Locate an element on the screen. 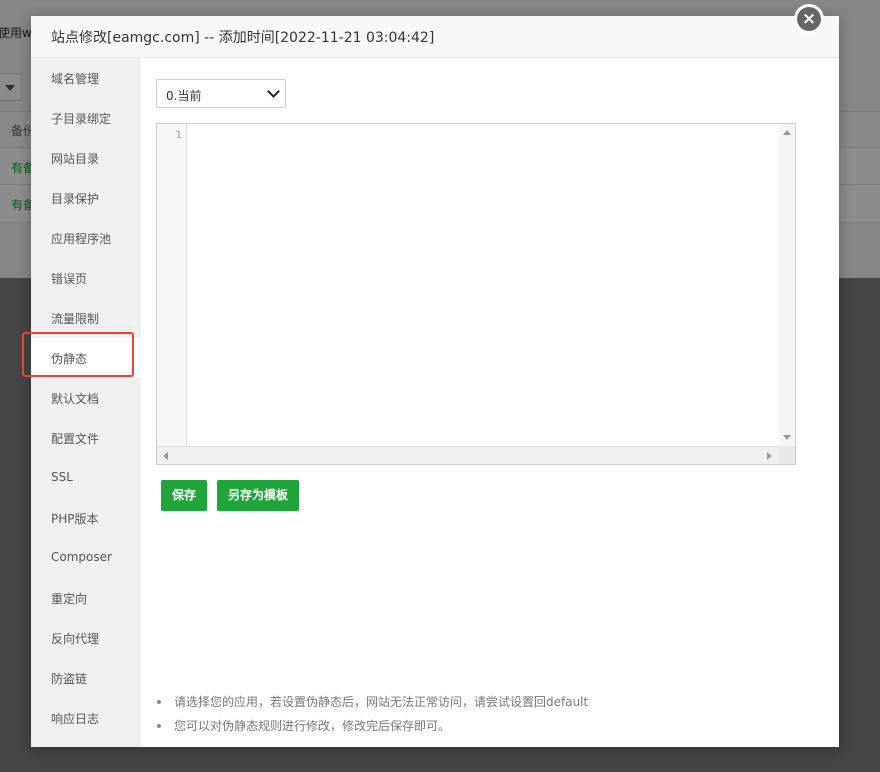 This screenshot has height=772, width=880. sidebar-item-directory-protection: 目录保护 is located at coordinates (86, 198).